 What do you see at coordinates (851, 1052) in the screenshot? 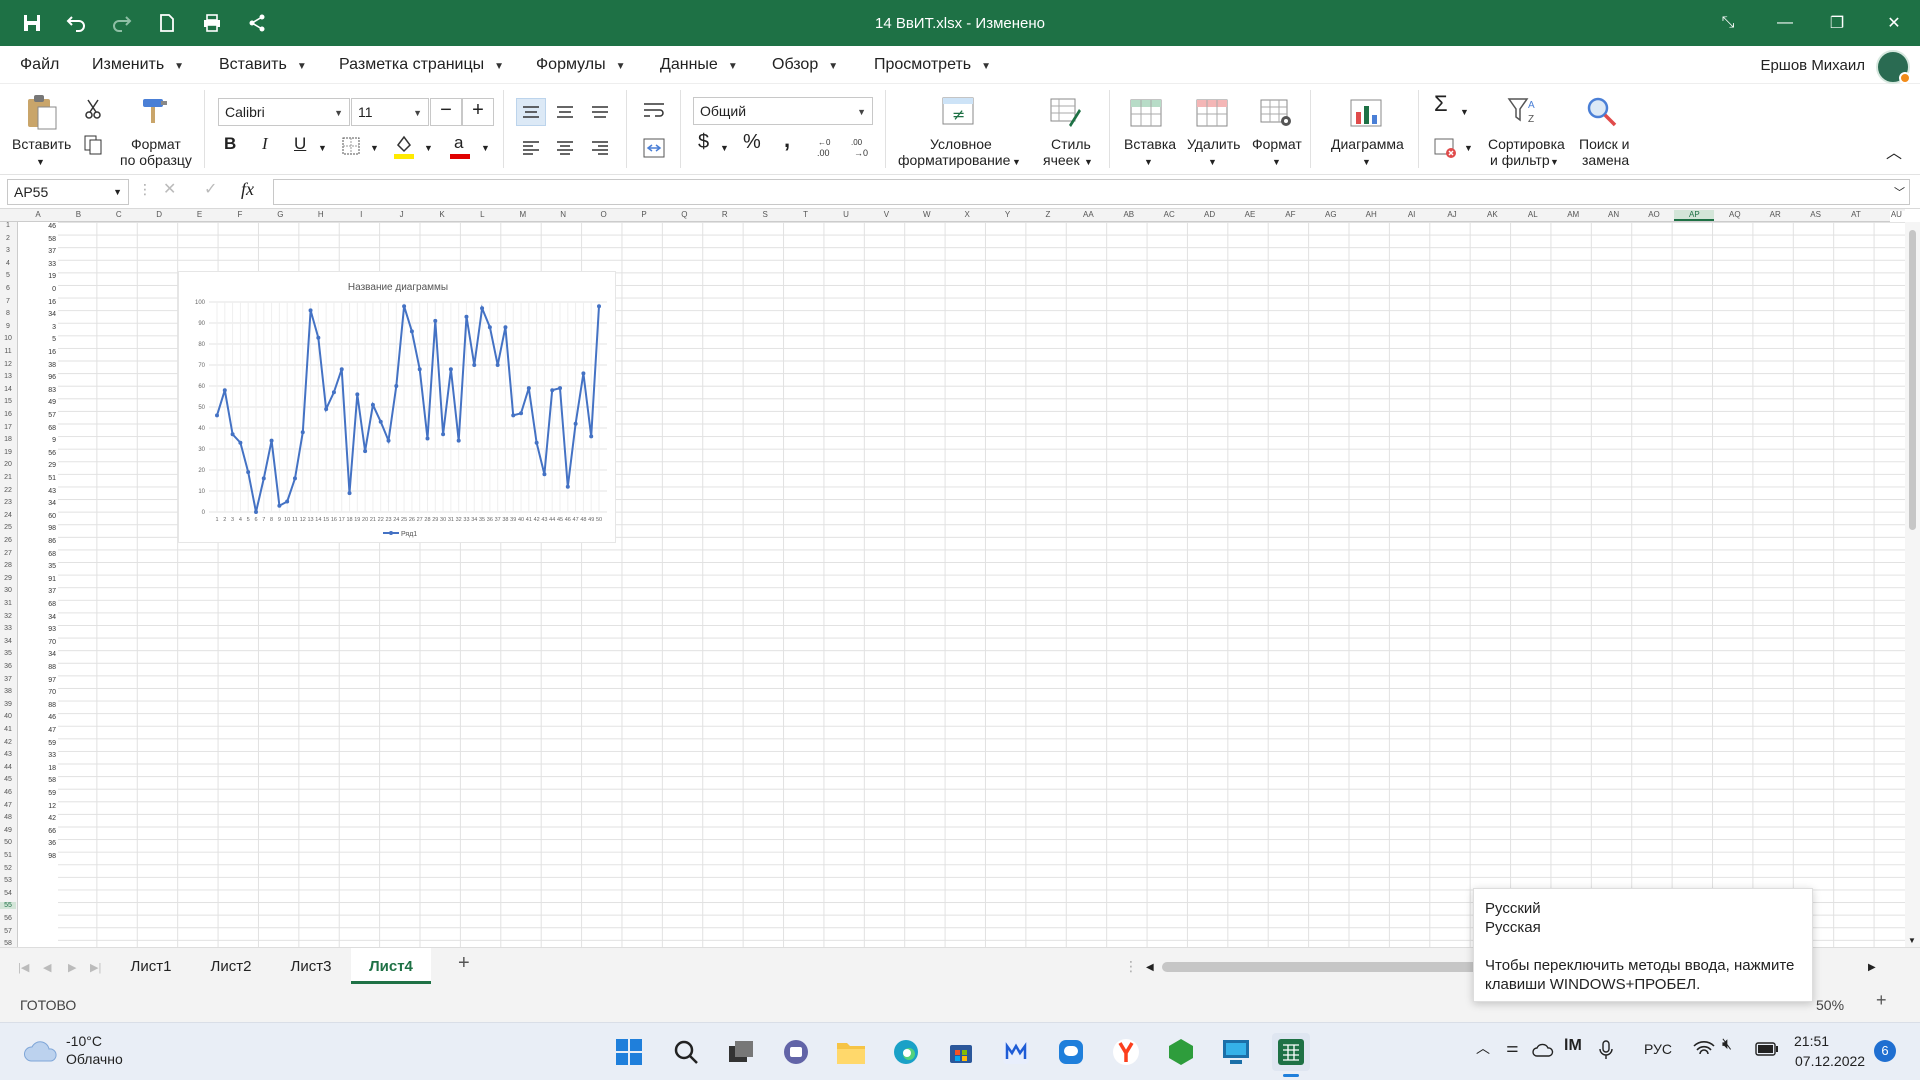
I see `file-explorer-icon` at bounding box center [851, 1052].